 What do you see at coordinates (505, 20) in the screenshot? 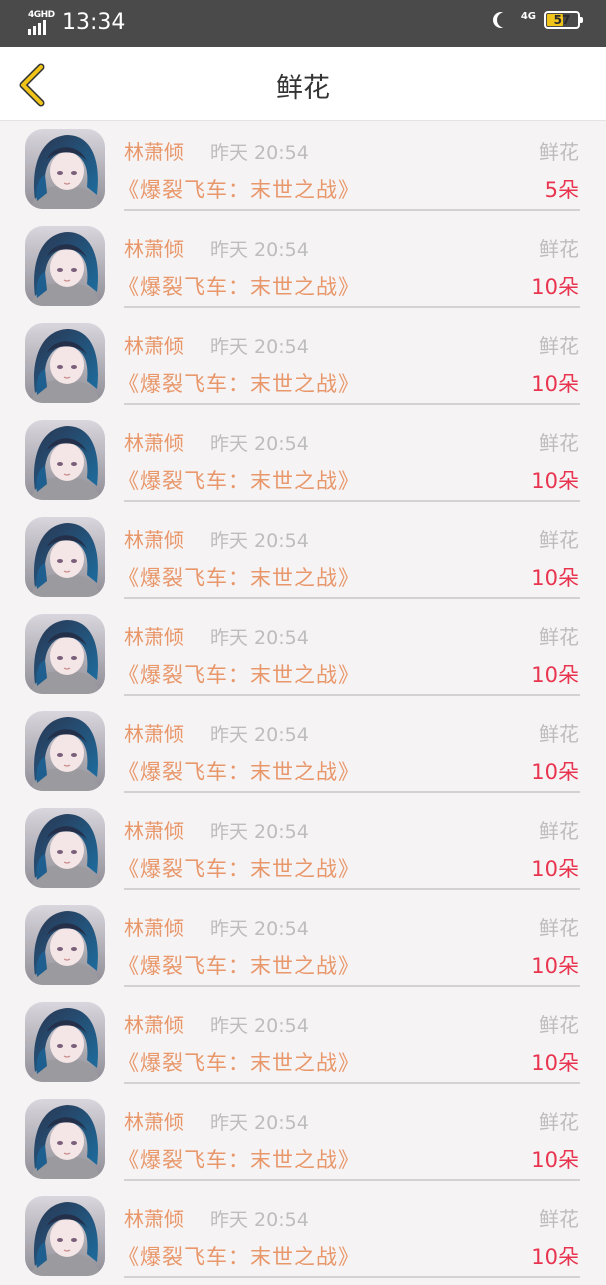
I see `do-not-disturb-moon-icon` at bounding box center [505, 20].